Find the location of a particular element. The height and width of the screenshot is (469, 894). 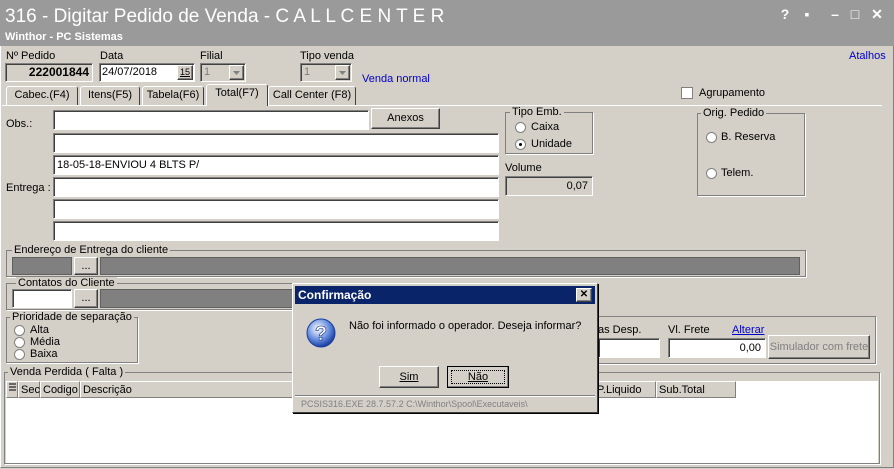

tipo-venda-description: Venda normal is located at coordinates (396, 79).